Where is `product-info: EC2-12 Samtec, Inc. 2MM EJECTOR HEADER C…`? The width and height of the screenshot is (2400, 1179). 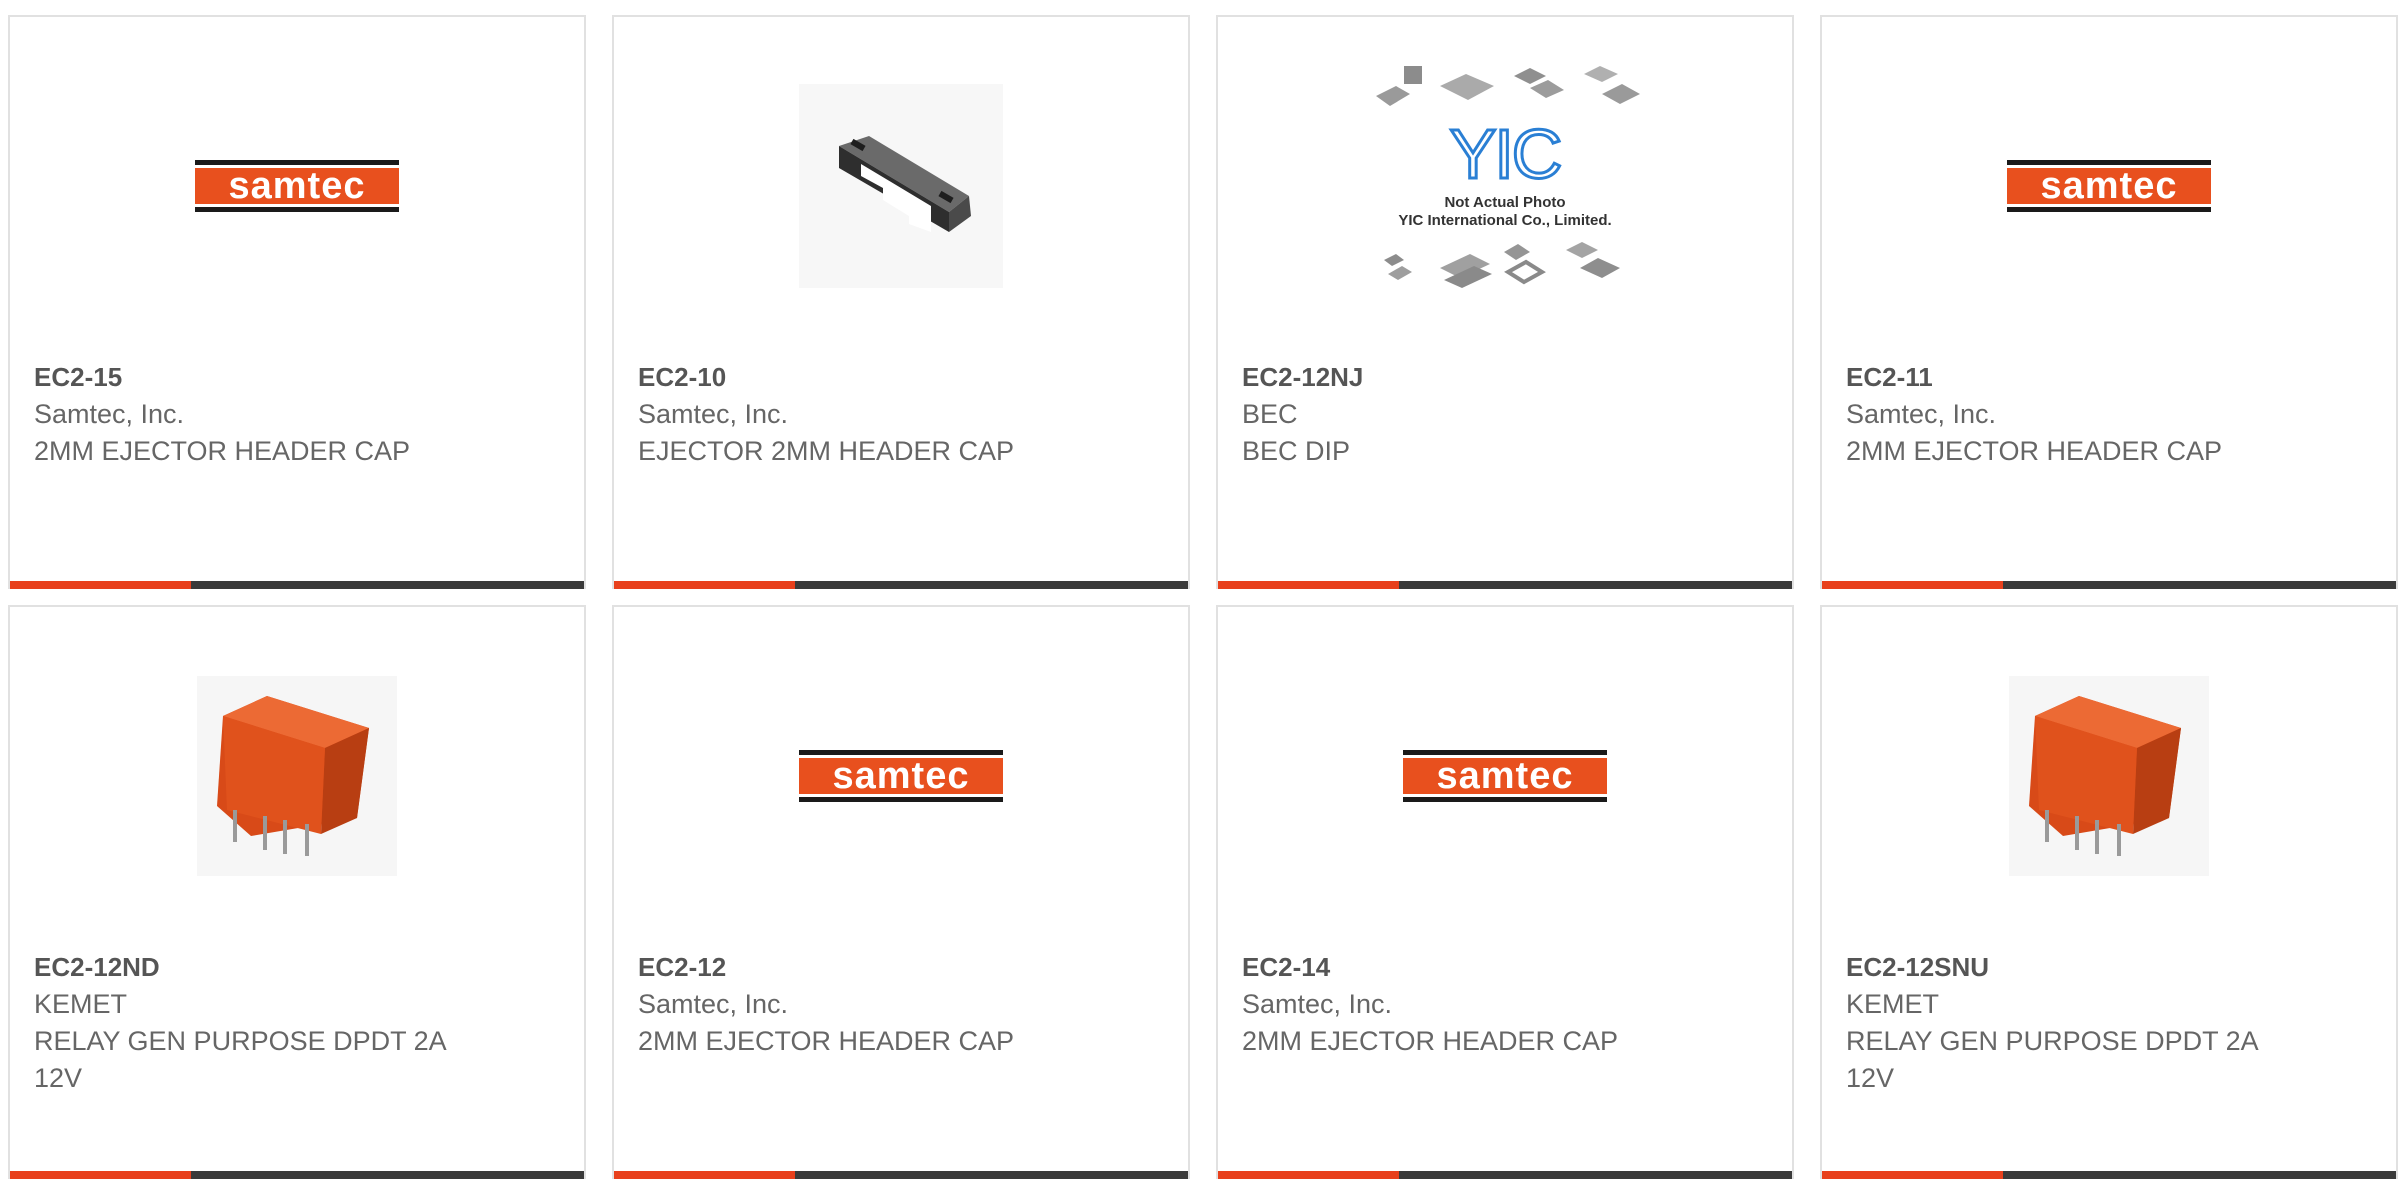
product-info: EC2-12 Samtec, Inc. 2MM EJECTOR HEADER C… is located at coordinates (903, 1004).